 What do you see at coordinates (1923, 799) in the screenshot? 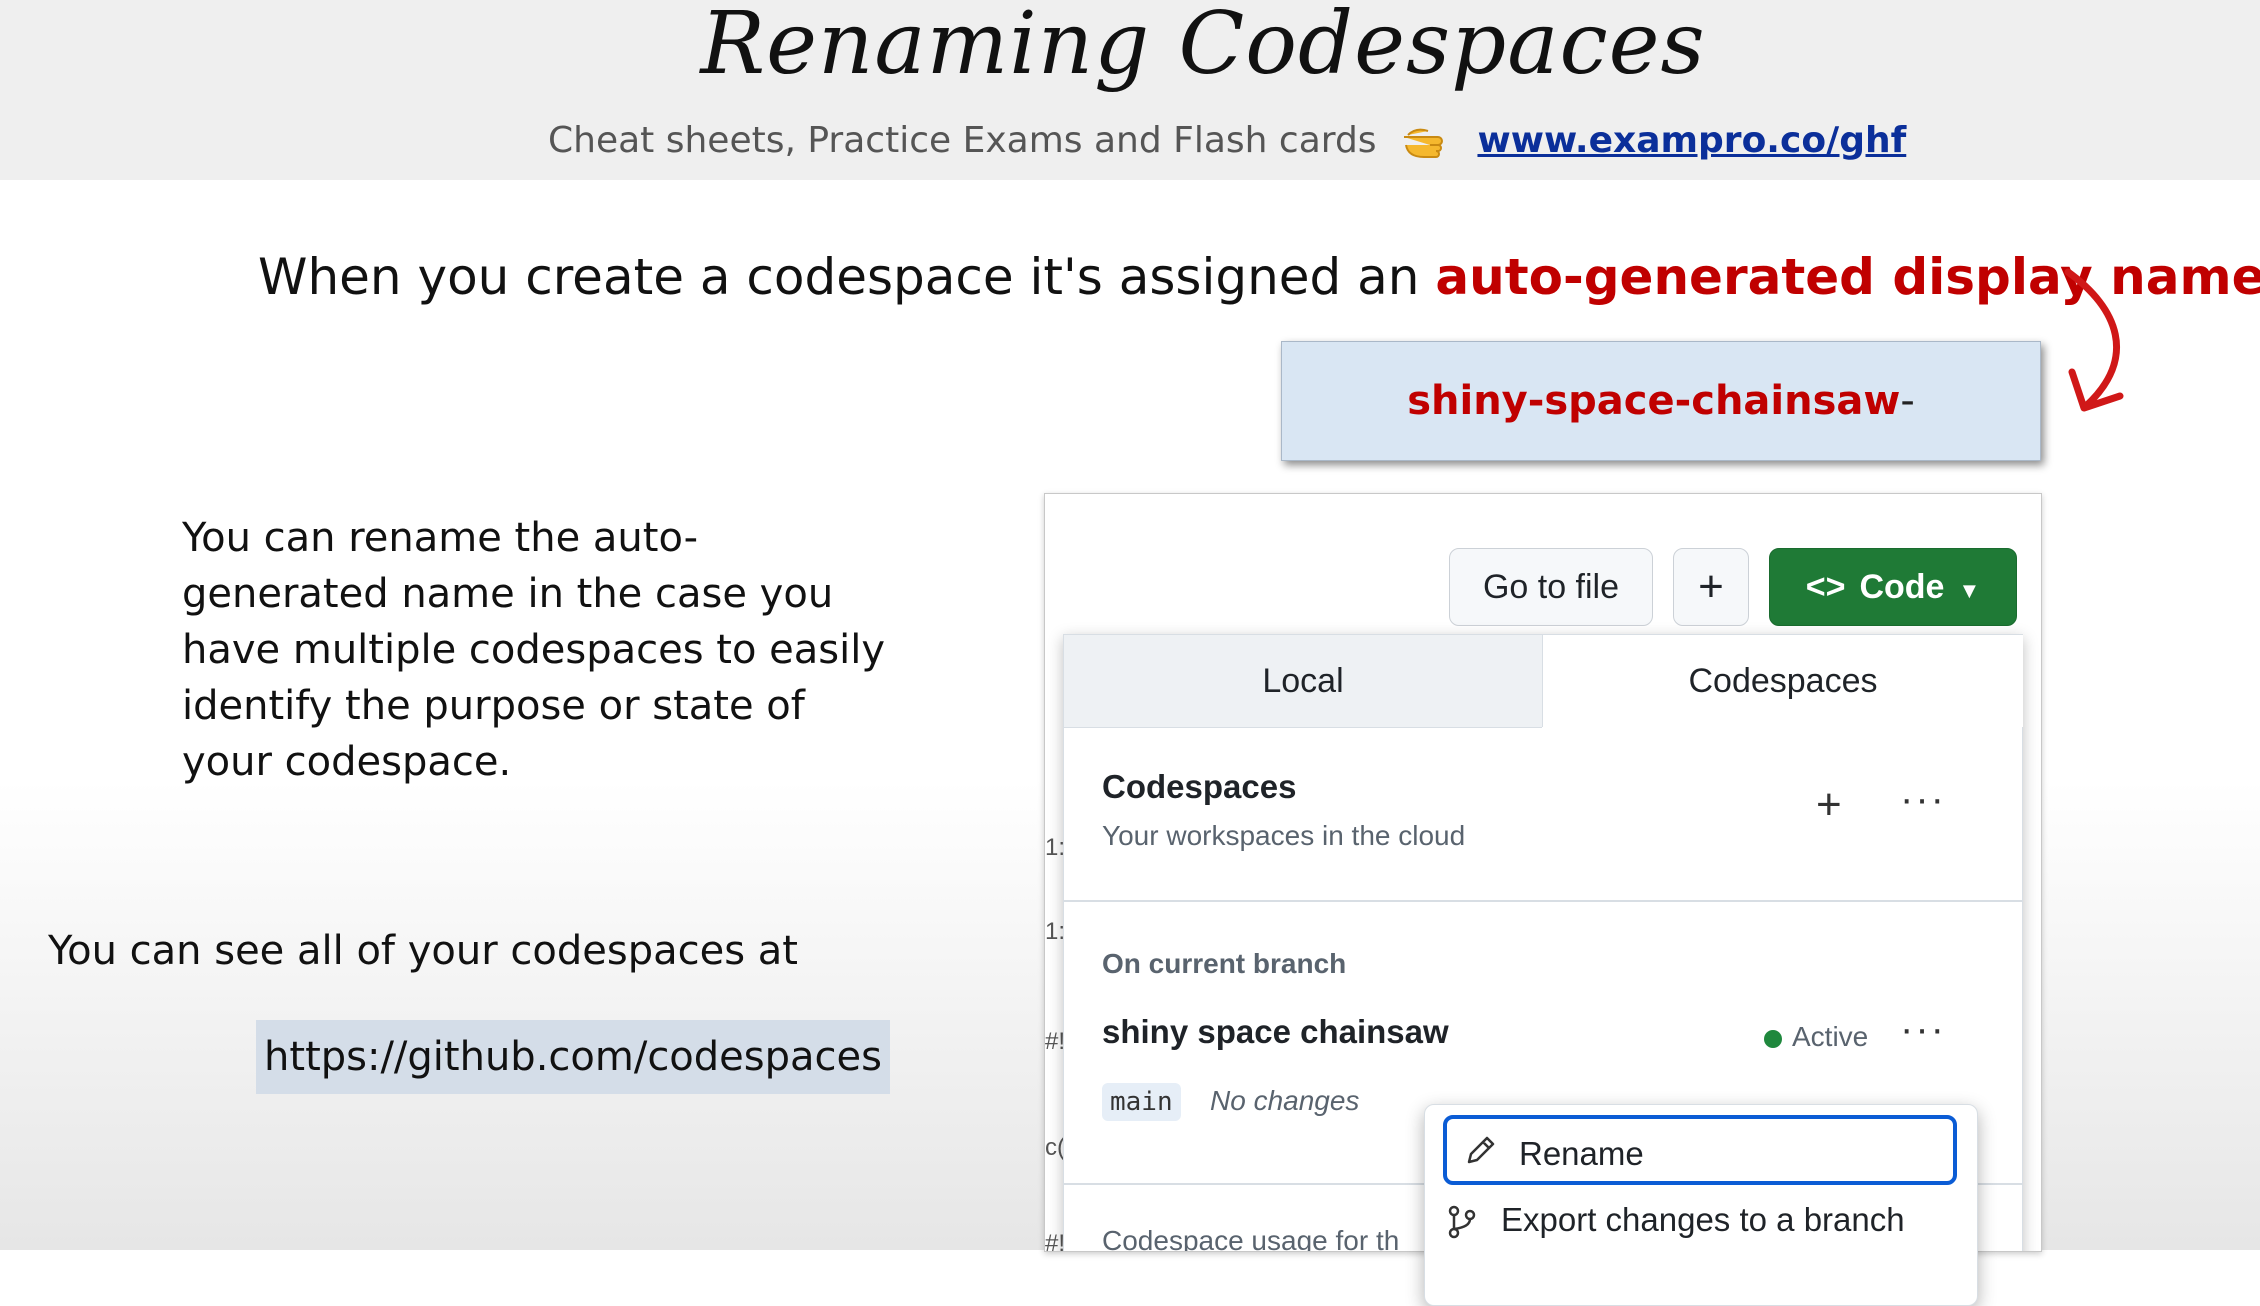
I see `codespaces-more-button: ···` at bounding box center [1923, 799].